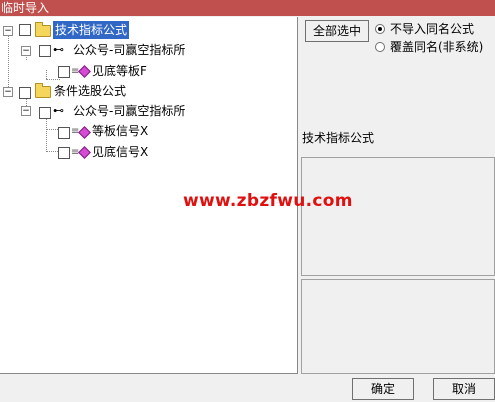  I want to click on radio-skip-duplicates-label: 不导入同名公式, so click(432, 29).